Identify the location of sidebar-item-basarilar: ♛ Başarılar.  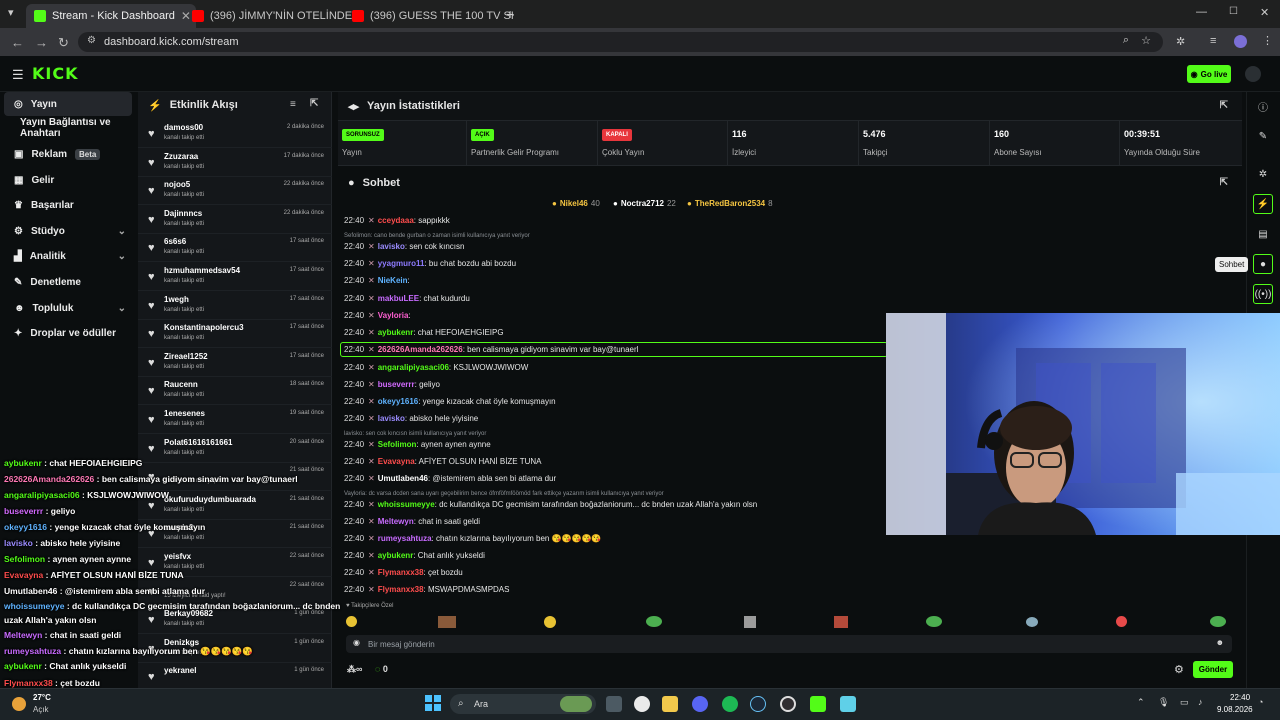
(68, 205).